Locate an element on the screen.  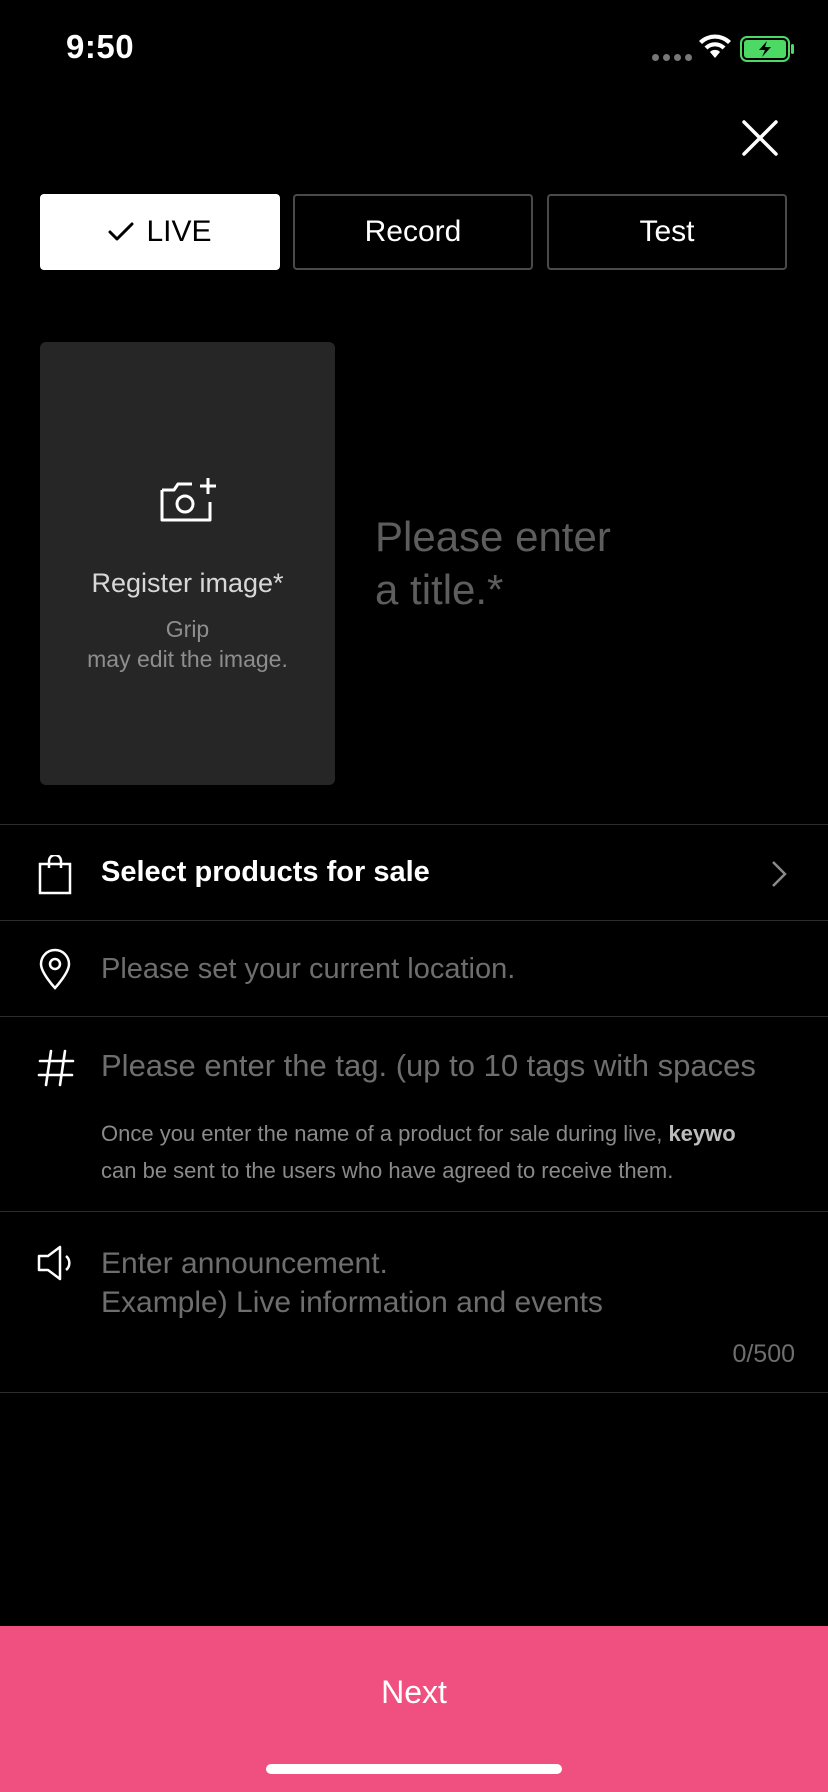
tab-live: LIVE is located at coordinates (160, 232).